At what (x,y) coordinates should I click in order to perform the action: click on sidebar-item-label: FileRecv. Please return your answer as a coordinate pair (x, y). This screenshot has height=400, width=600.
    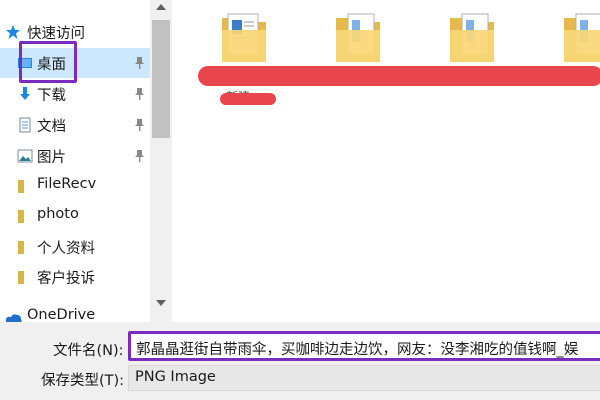
    Looking at the image, I should click on (67, 184).